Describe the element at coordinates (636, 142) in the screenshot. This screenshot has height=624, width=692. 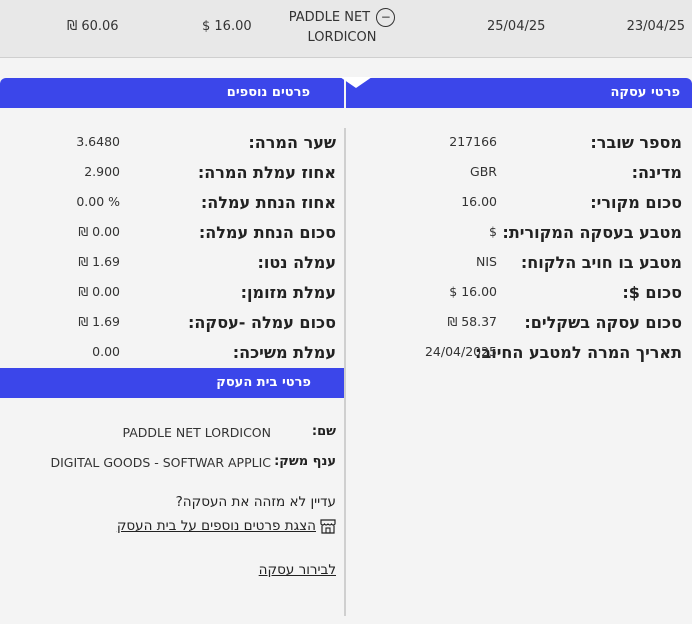
I see `transaction-detail-label: מספר שובר:` at that location.